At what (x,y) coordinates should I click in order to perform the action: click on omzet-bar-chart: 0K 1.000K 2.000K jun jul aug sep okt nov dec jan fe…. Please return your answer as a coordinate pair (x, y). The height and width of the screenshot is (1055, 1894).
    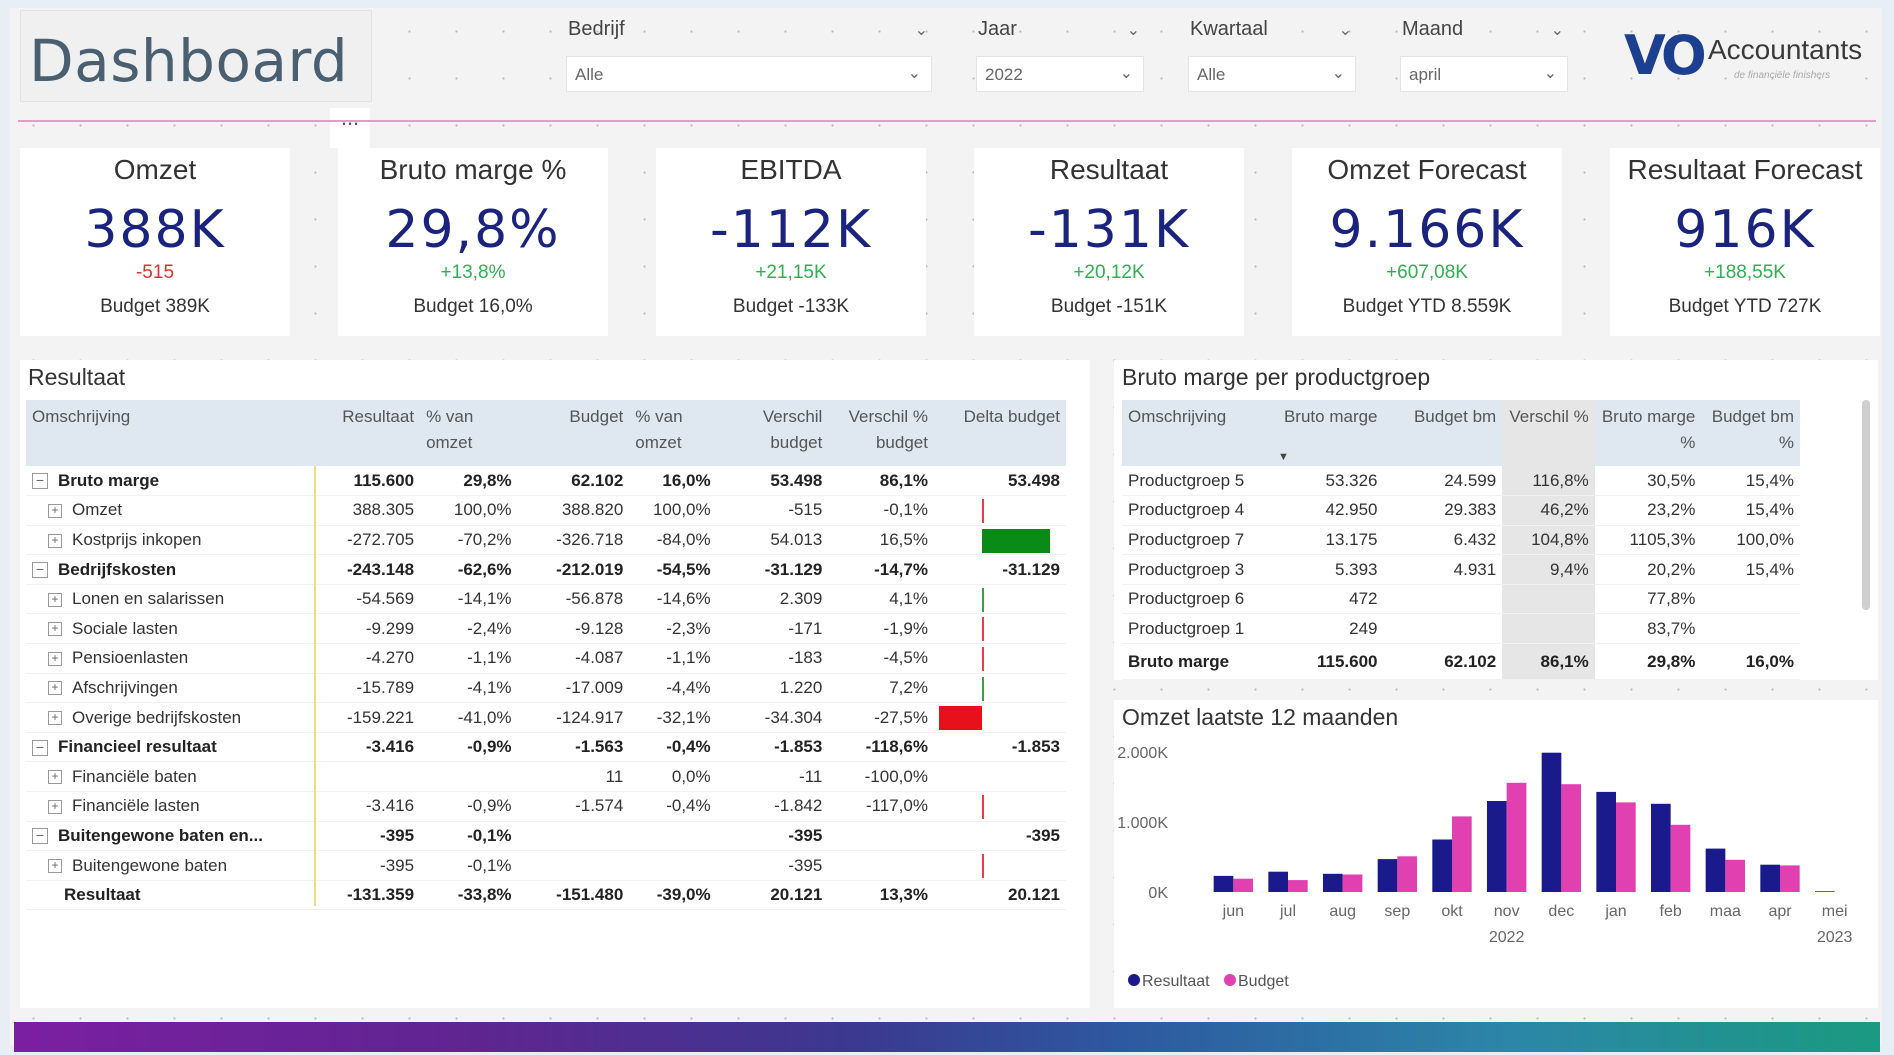
    Looking at the image, I should click on (1496, 854).